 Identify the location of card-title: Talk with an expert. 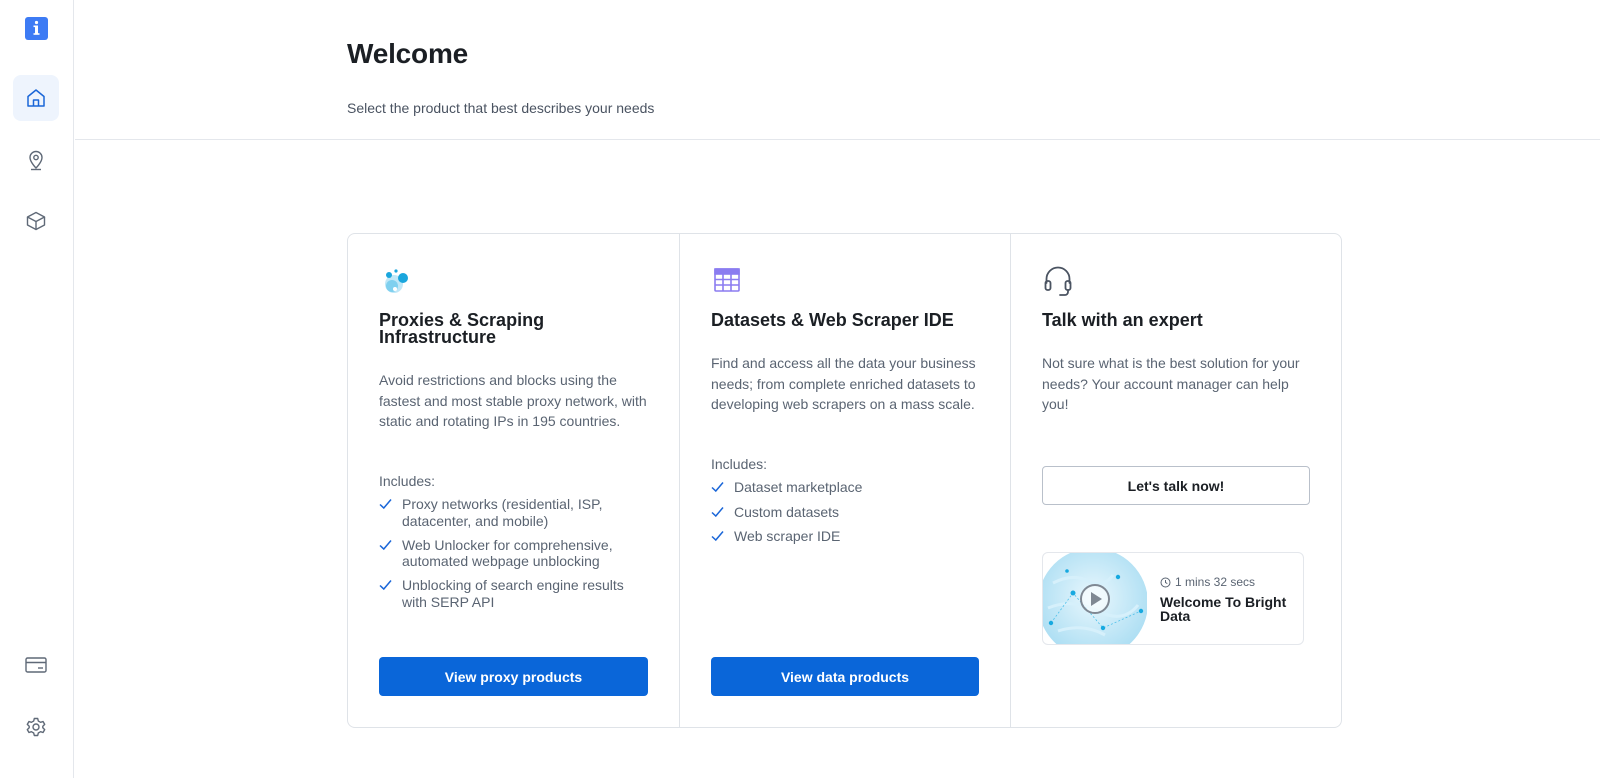
(1122, 320).